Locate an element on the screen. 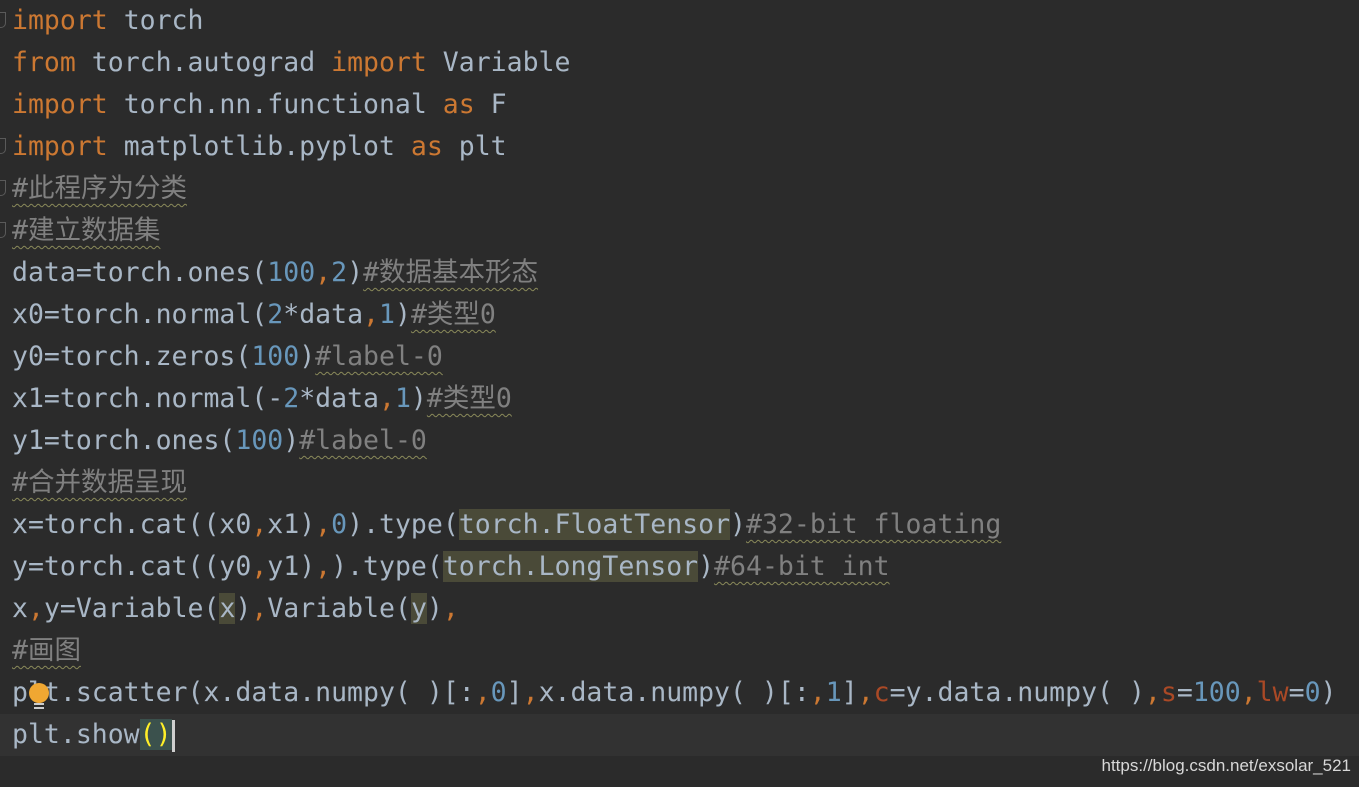 The height and width of the screenshot is (787, 1359). code-token: #32-bit floating is located at coordinates (874, 524).